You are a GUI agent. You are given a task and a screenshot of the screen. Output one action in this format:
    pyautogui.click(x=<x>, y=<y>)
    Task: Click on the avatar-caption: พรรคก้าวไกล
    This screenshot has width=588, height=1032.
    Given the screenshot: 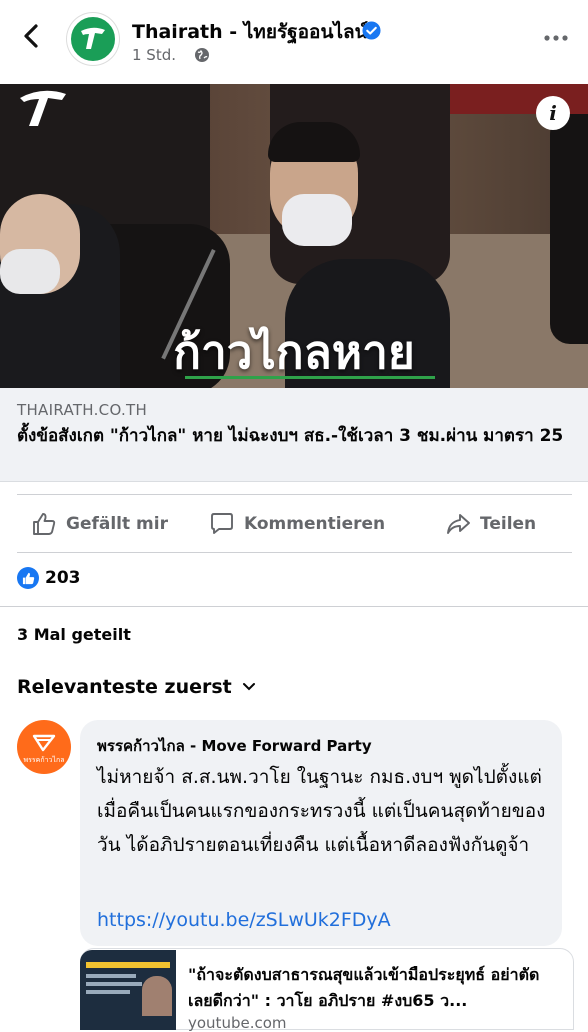 What is the action you would take?
    pyautogui.click(x=44, y=759)
    